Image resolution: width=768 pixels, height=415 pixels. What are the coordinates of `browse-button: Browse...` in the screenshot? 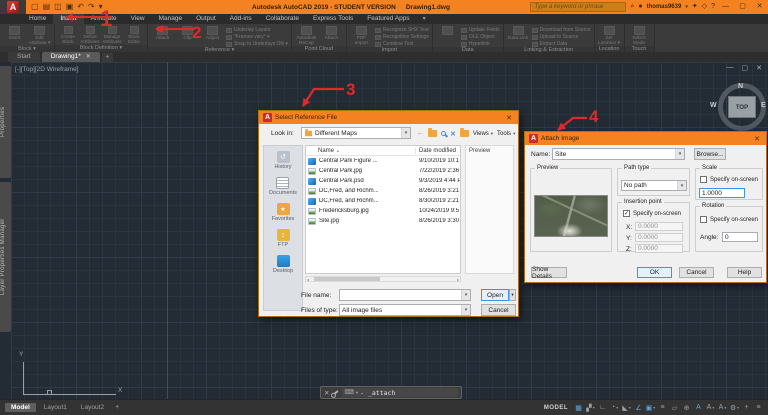 It's located at (710, 154).